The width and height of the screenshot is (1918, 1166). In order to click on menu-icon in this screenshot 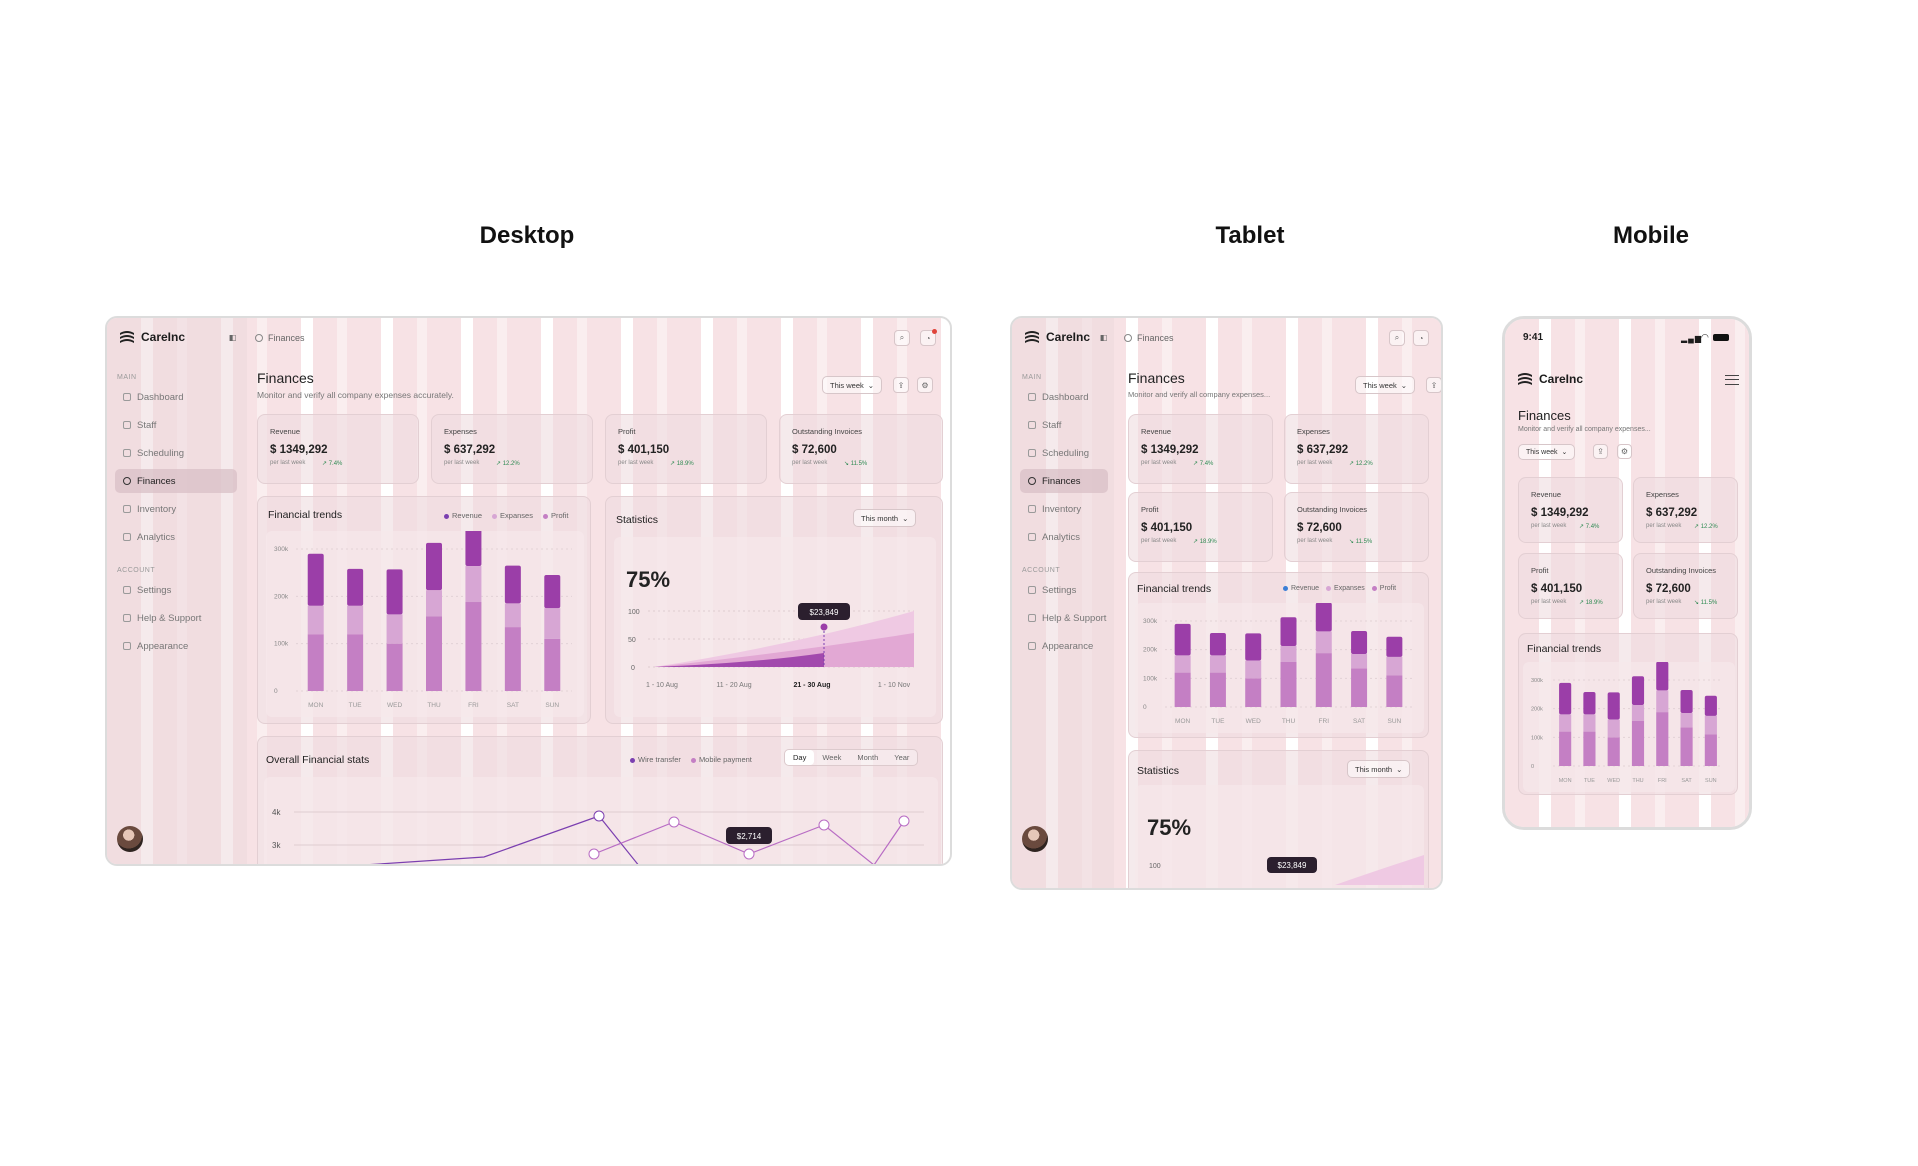, I will do `click(1732, 380)`.